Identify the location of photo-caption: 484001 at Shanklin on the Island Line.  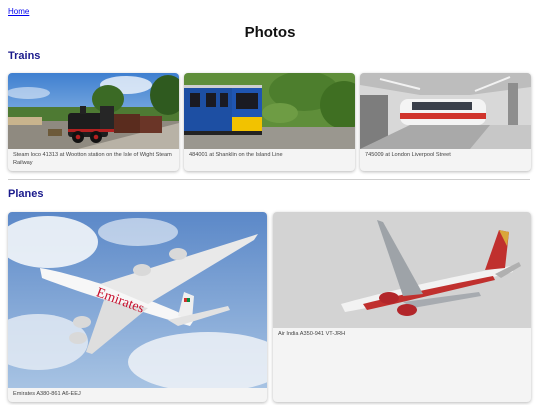
(236, 155).